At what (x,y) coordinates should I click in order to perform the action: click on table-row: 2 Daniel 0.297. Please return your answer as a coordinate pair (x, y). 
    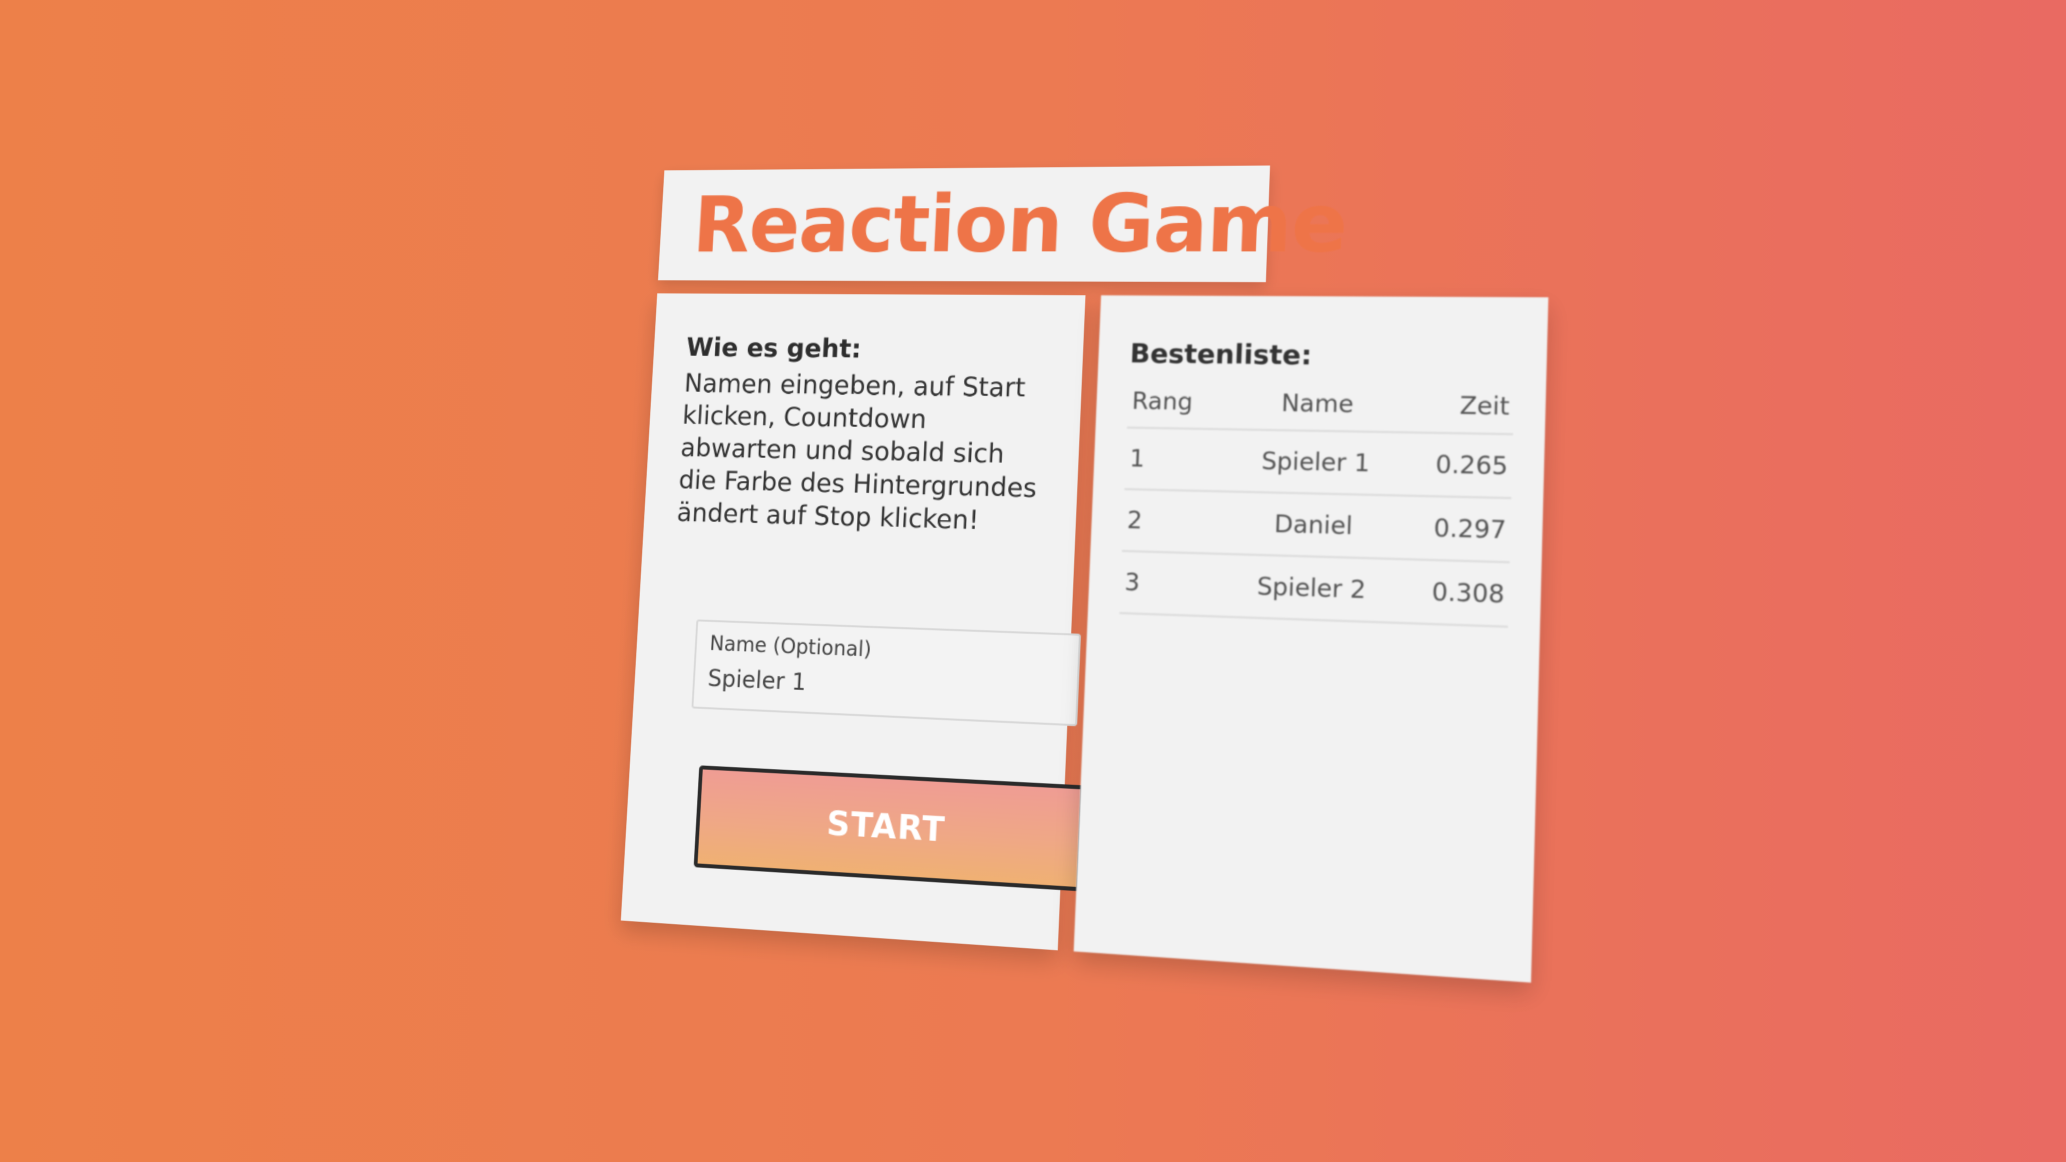
    Looking at the image, I should click on (1316, 525).